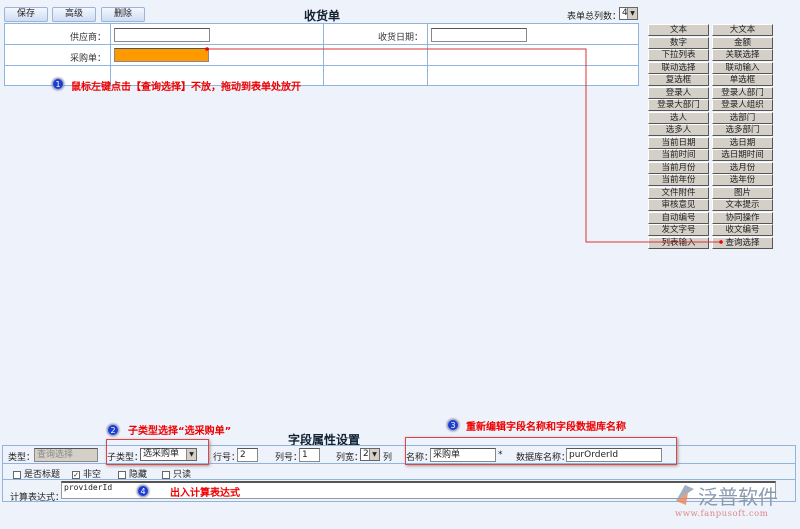  I want to click on fanpu-logo-icon, so click(685, 495).